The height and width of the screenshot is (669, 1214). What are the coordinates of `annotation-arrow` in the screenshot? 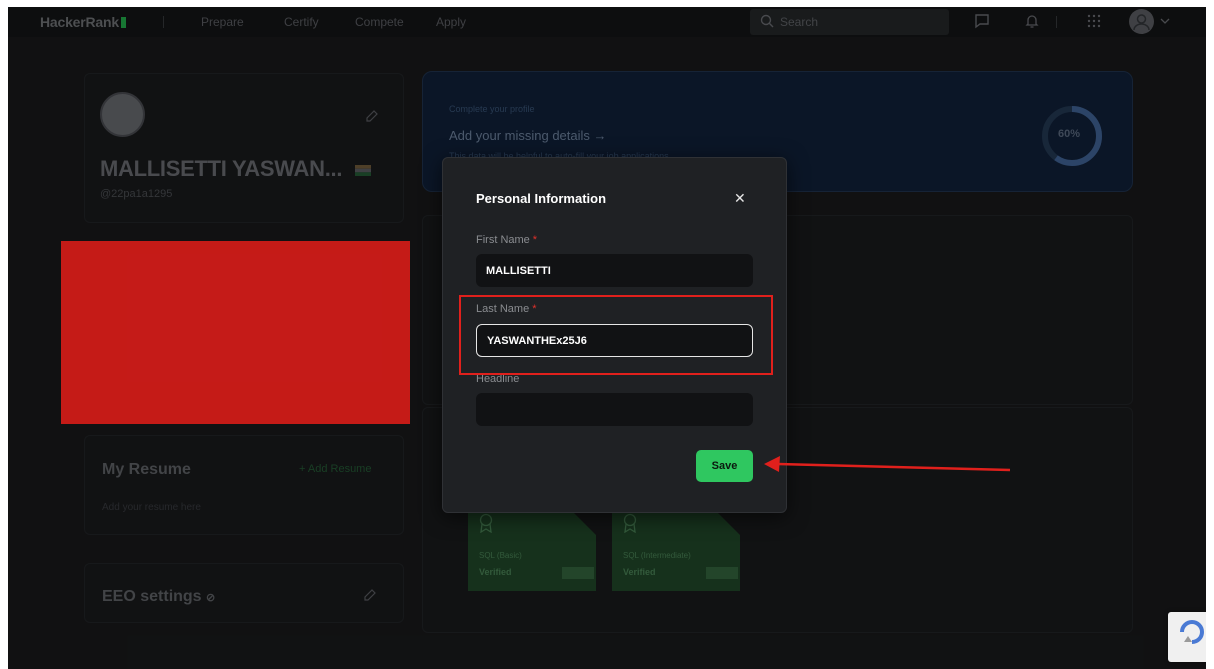 It's located at (887, 464).